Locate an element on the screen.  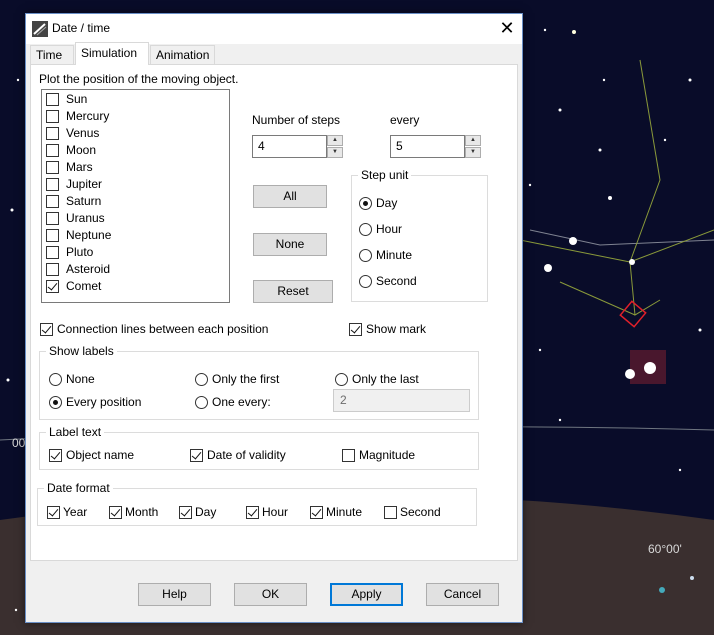
show-labels-title: Show labels is located at coordinates (81, 351).